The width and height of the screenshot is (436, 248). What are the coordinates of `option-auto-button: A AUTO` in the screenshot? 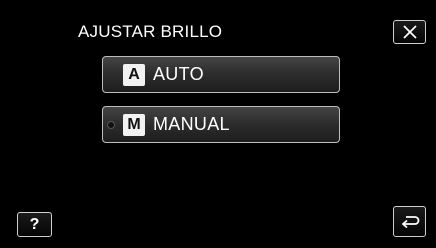 It's located at (221, 74).